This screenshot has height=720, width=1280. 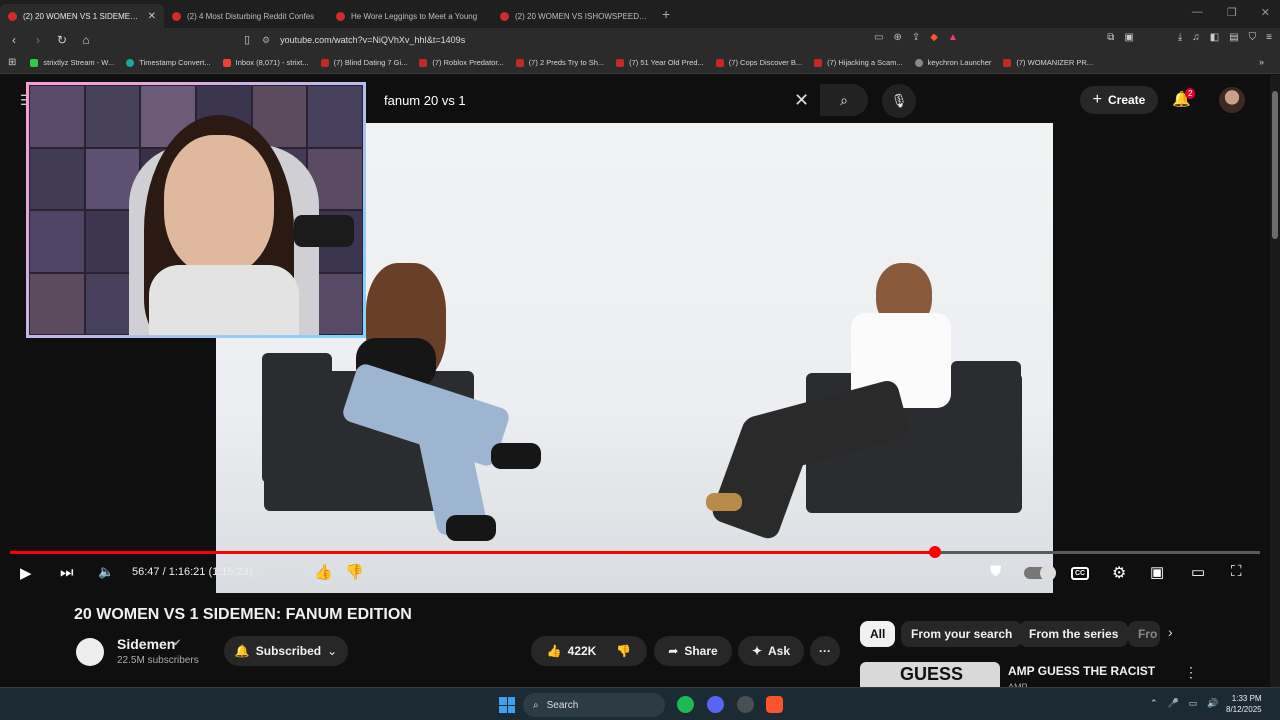 What do you see at coordinates (1253, 37) in the screenshot?
I see `vpn-icon: ⛉` at bounding box center [1253, 37].